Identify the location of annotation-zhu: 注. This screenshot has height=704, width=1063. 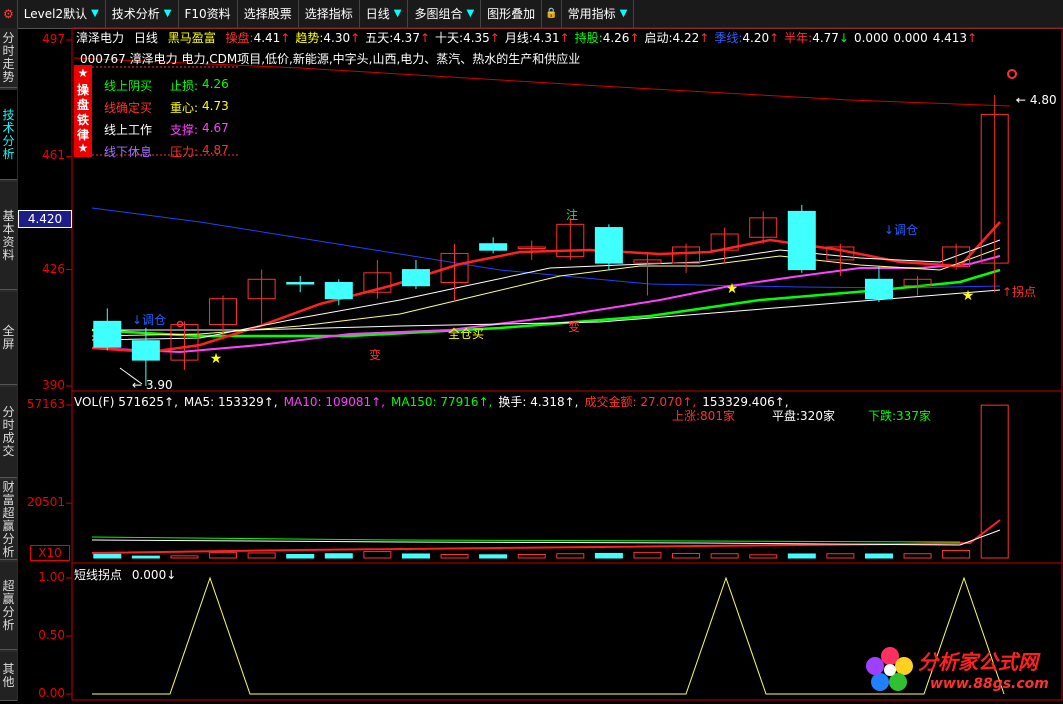
(572, 214).